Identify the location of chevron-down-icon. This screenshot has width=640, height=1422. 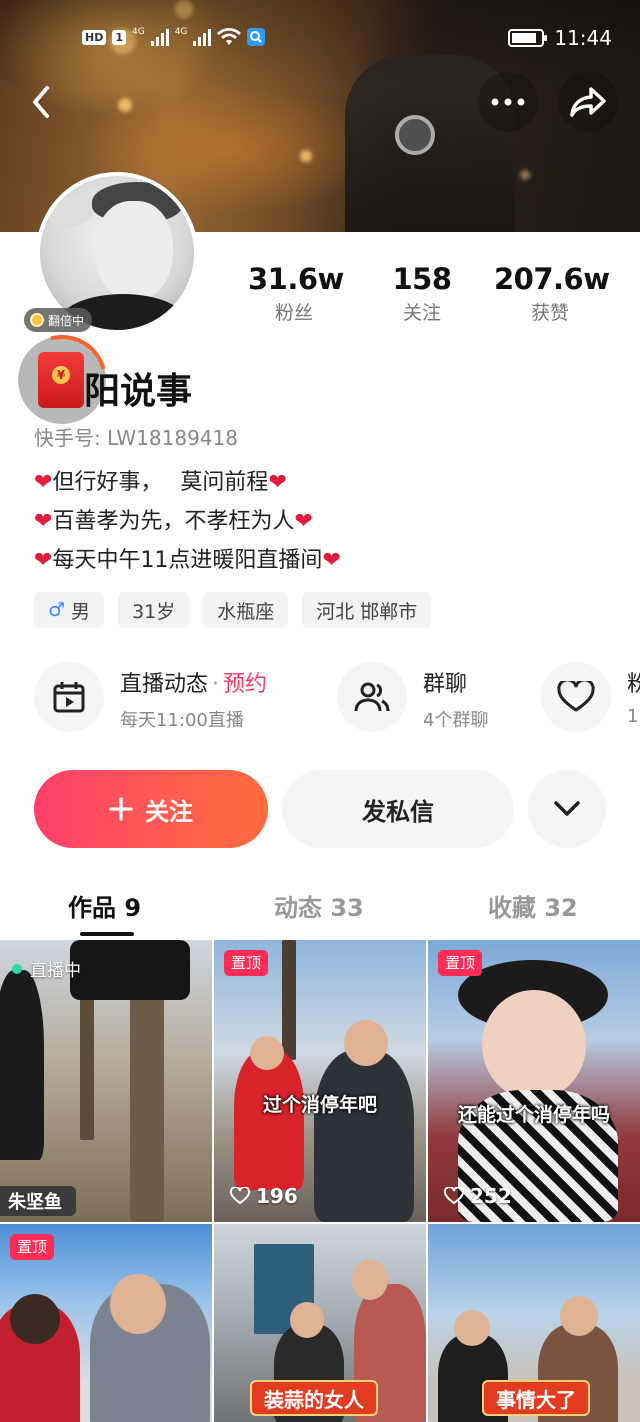
(567, 808).